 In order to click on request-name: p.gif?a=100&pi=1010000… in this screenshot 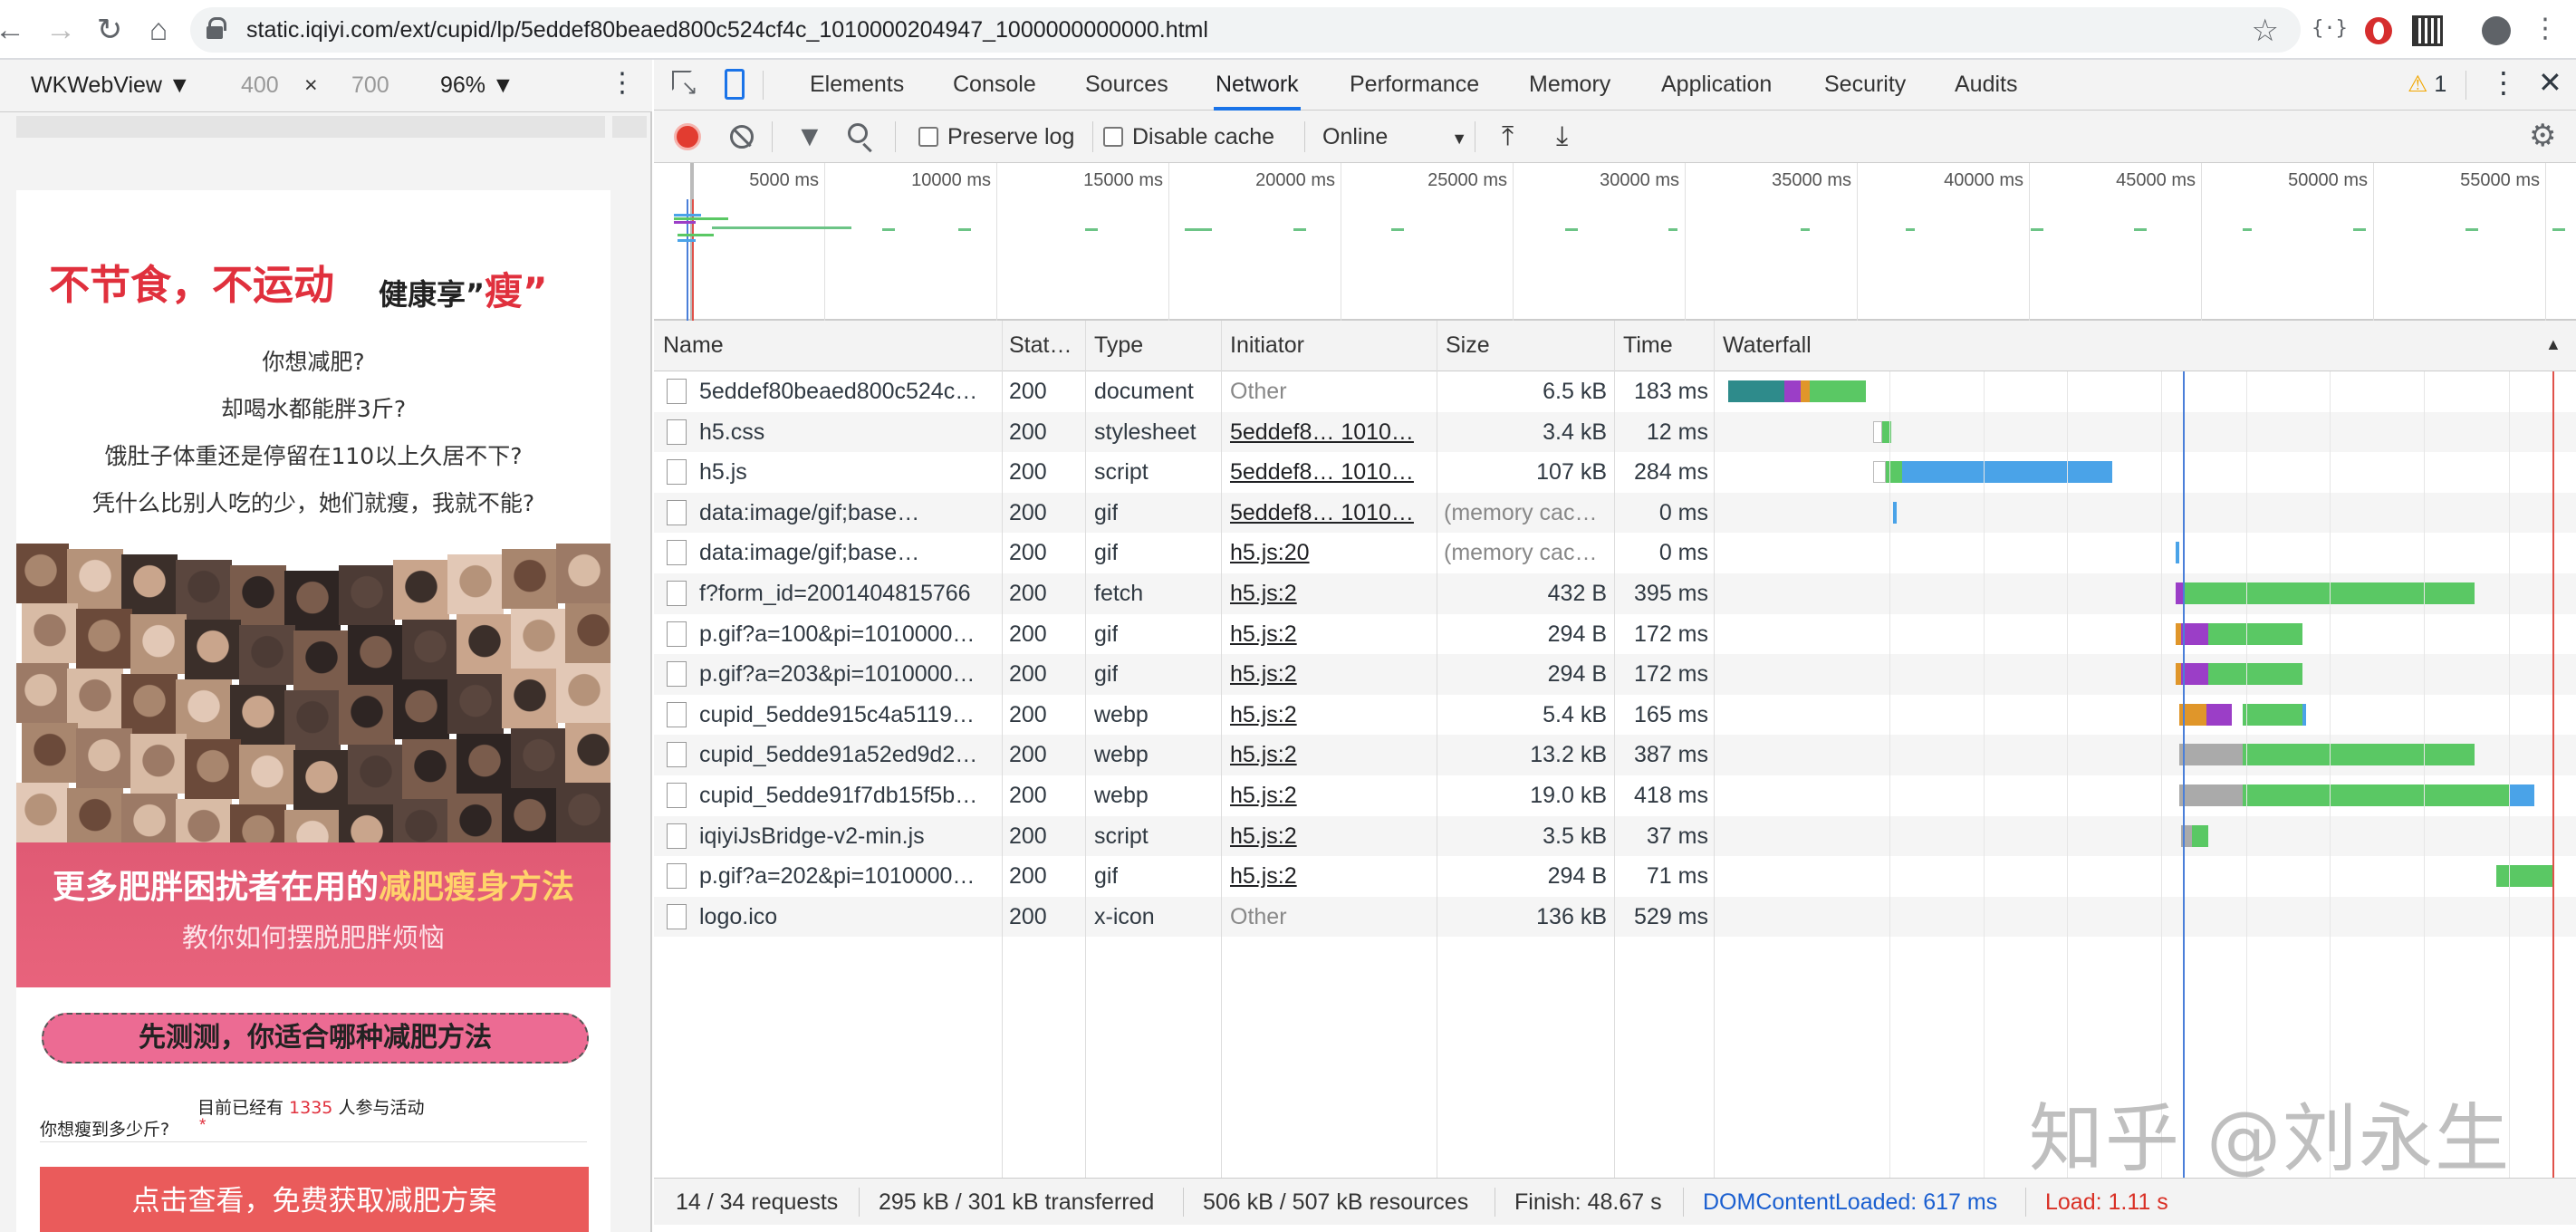, I will do `click(848, 634)`.